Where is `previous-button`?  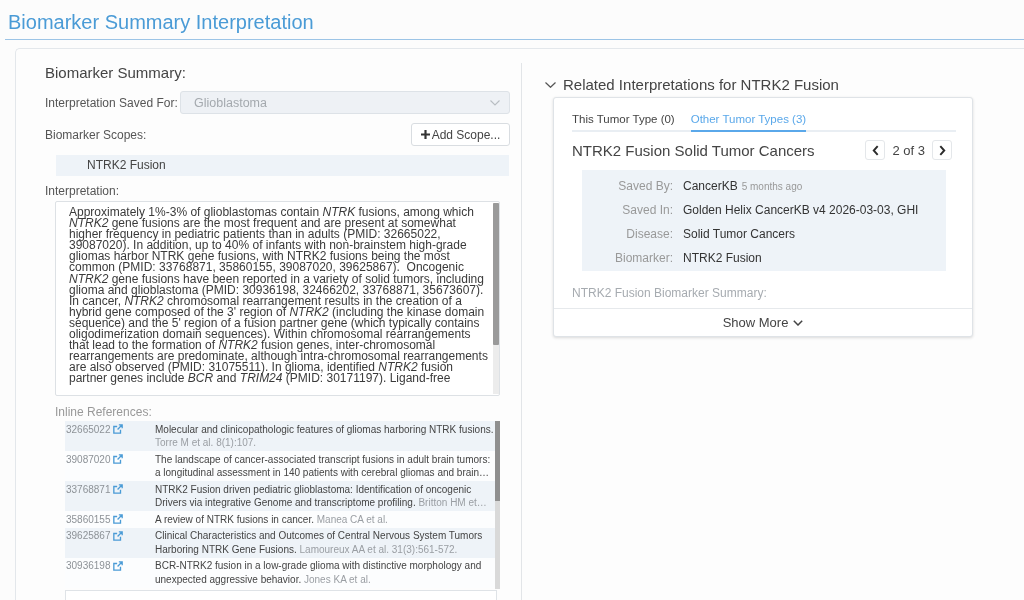 previous-button is located at coordinates (875, 150).